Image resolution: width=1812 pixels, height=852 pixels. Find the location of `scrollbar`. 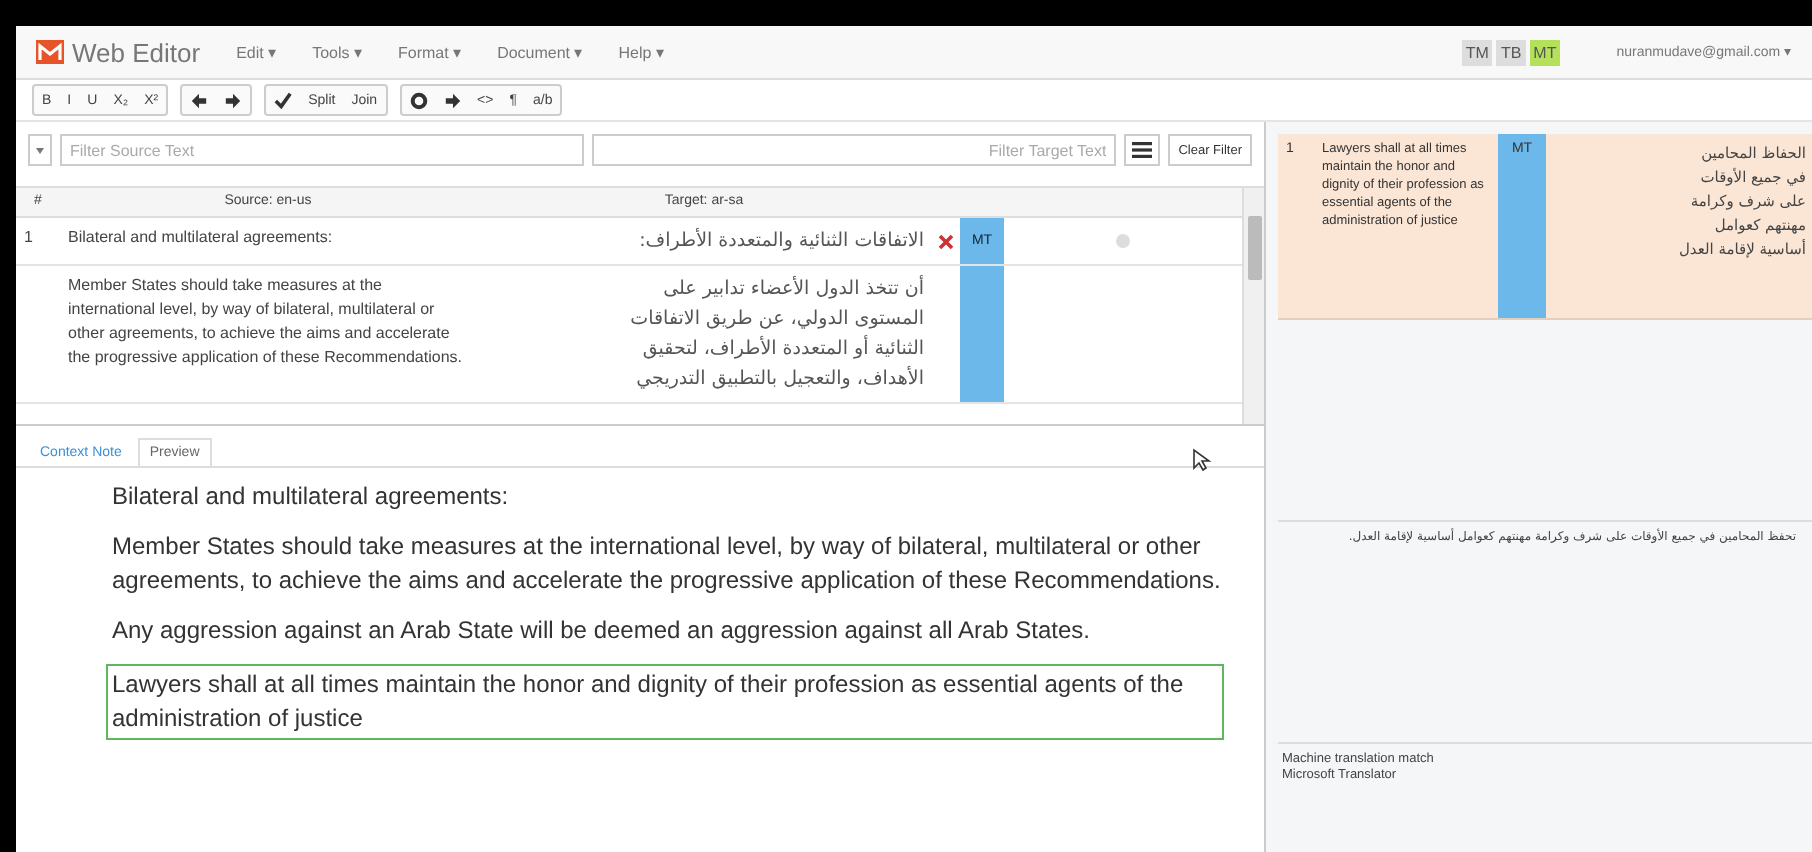

scrollbar is located at coordinates (1253, 306).